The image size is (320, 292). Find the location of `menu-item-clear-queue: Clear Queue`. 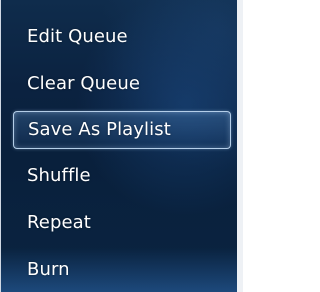

menu-item-clear-queue: Clear Queue is located at coordinates (122, 84).